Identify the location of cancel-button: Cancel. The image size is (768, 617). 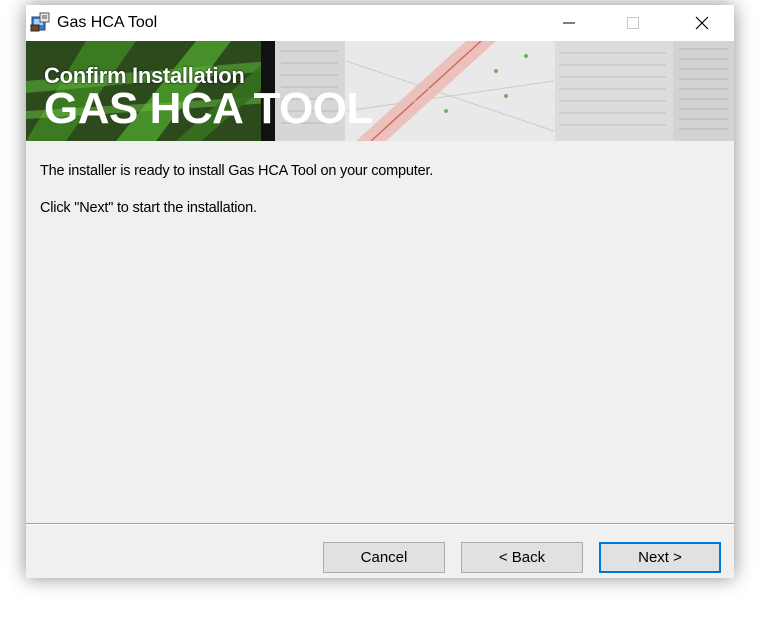
(384, 557).